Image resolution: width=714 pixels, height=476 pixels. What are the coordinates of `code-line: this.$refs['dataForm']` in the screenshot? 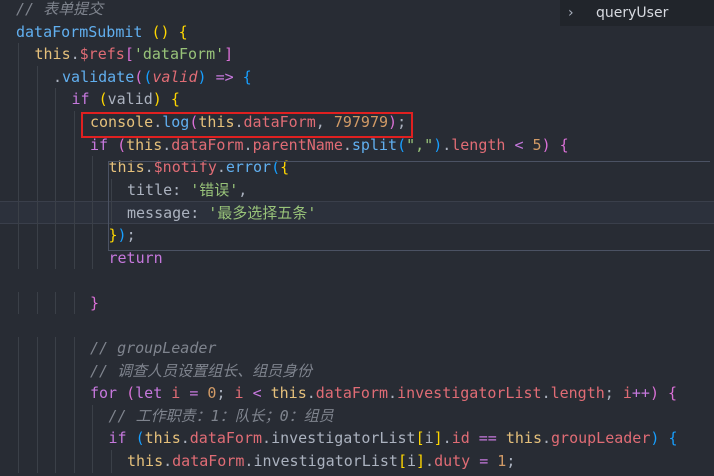 It's located at (357, 54).